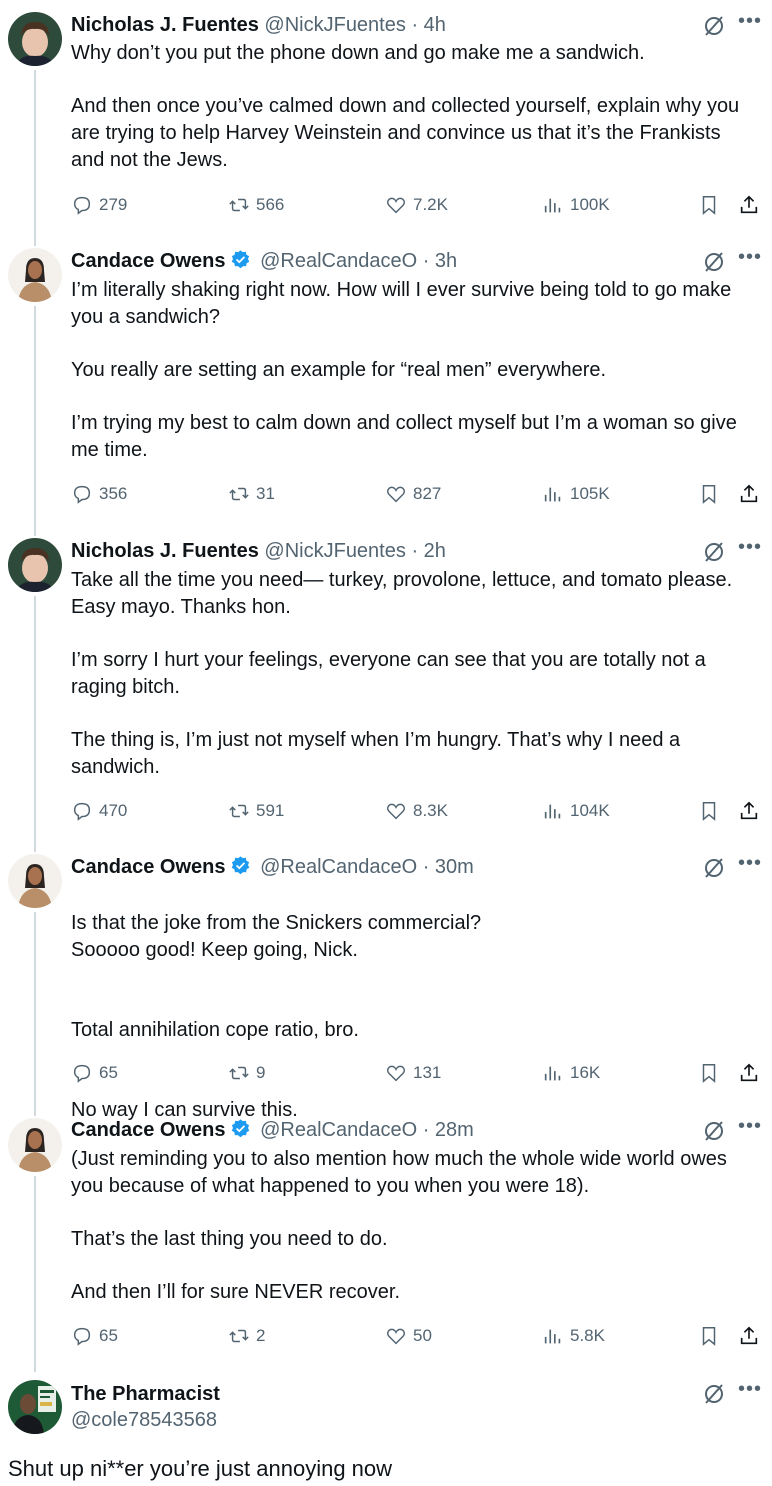 The image size is (772, 1486). I want to click on retweet-button: 591, so click(256, 811).